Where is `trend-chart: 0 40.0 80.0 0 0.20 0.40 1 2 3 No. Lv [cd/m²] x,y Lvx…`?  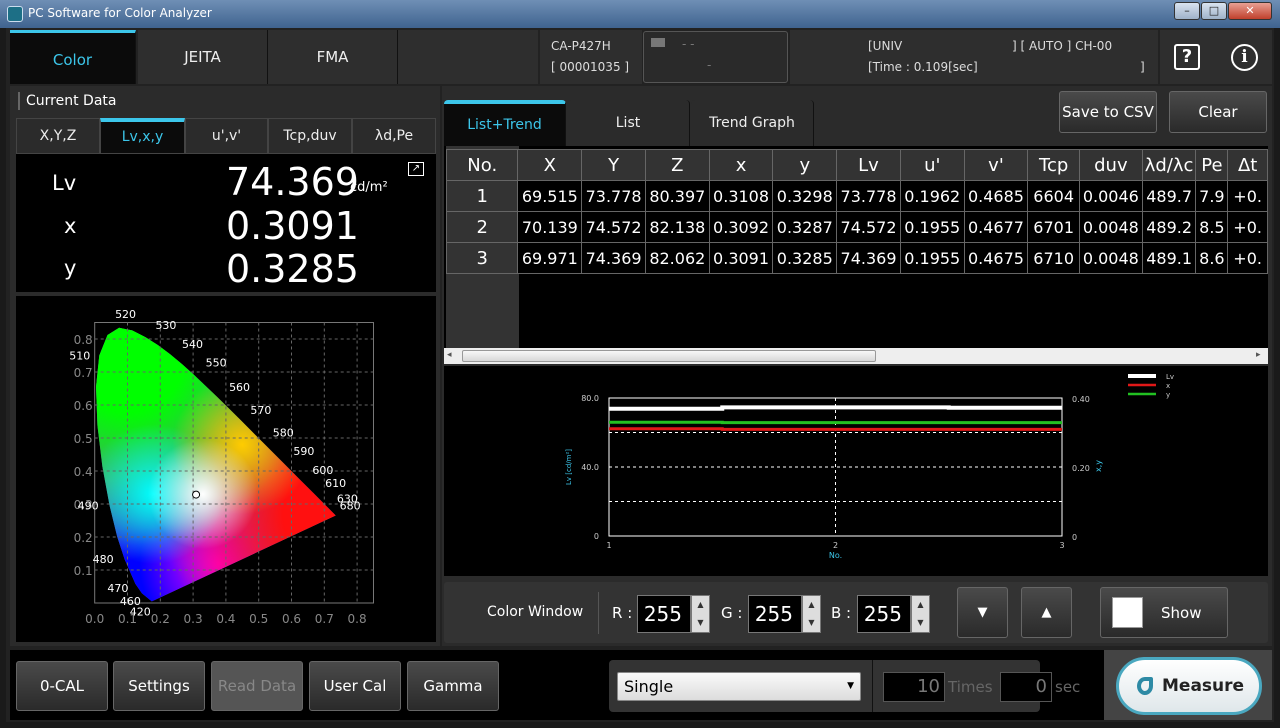 trend-chart: 0 40.0 80.0 0 0.20 0.40 1 2 3 No. Lv [cd/m²] x,y Lvx… is located at coordinates (869, 466).